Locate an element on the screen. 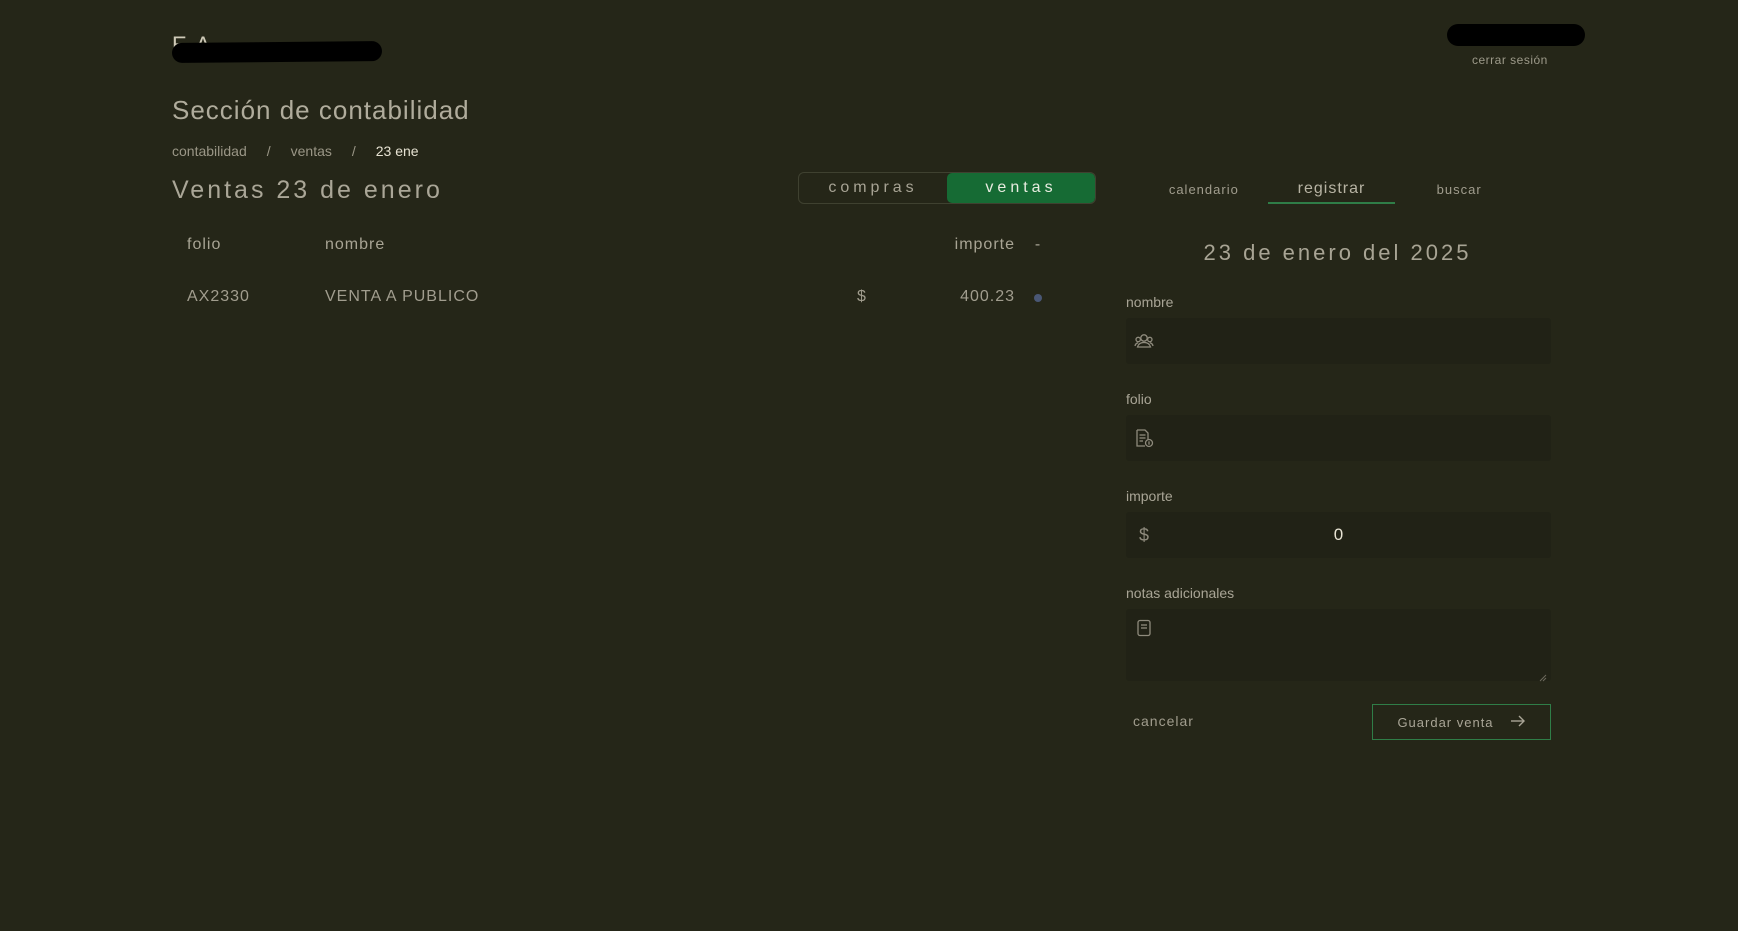 The image size is (1738, 931). row-action is located at coordinates (1038, 297).